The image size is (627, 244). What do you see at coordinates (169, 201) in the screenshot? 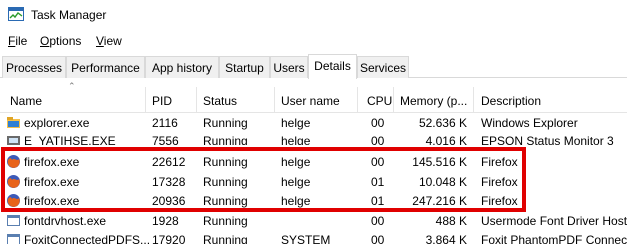
I see `process-pid: 20936` at bounding box center [169, 201].